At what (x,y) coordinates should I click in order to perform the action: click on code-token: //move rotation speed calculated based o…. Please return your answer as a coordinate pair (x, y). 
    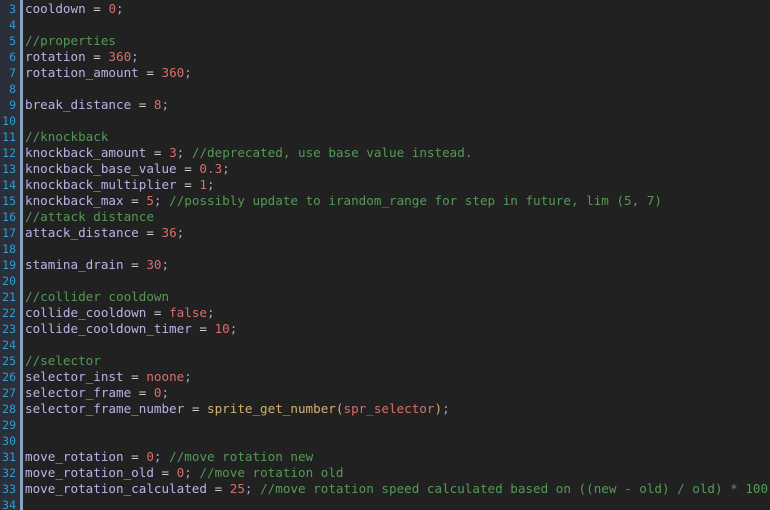
    Looking at the image, I should click on (514, 488).